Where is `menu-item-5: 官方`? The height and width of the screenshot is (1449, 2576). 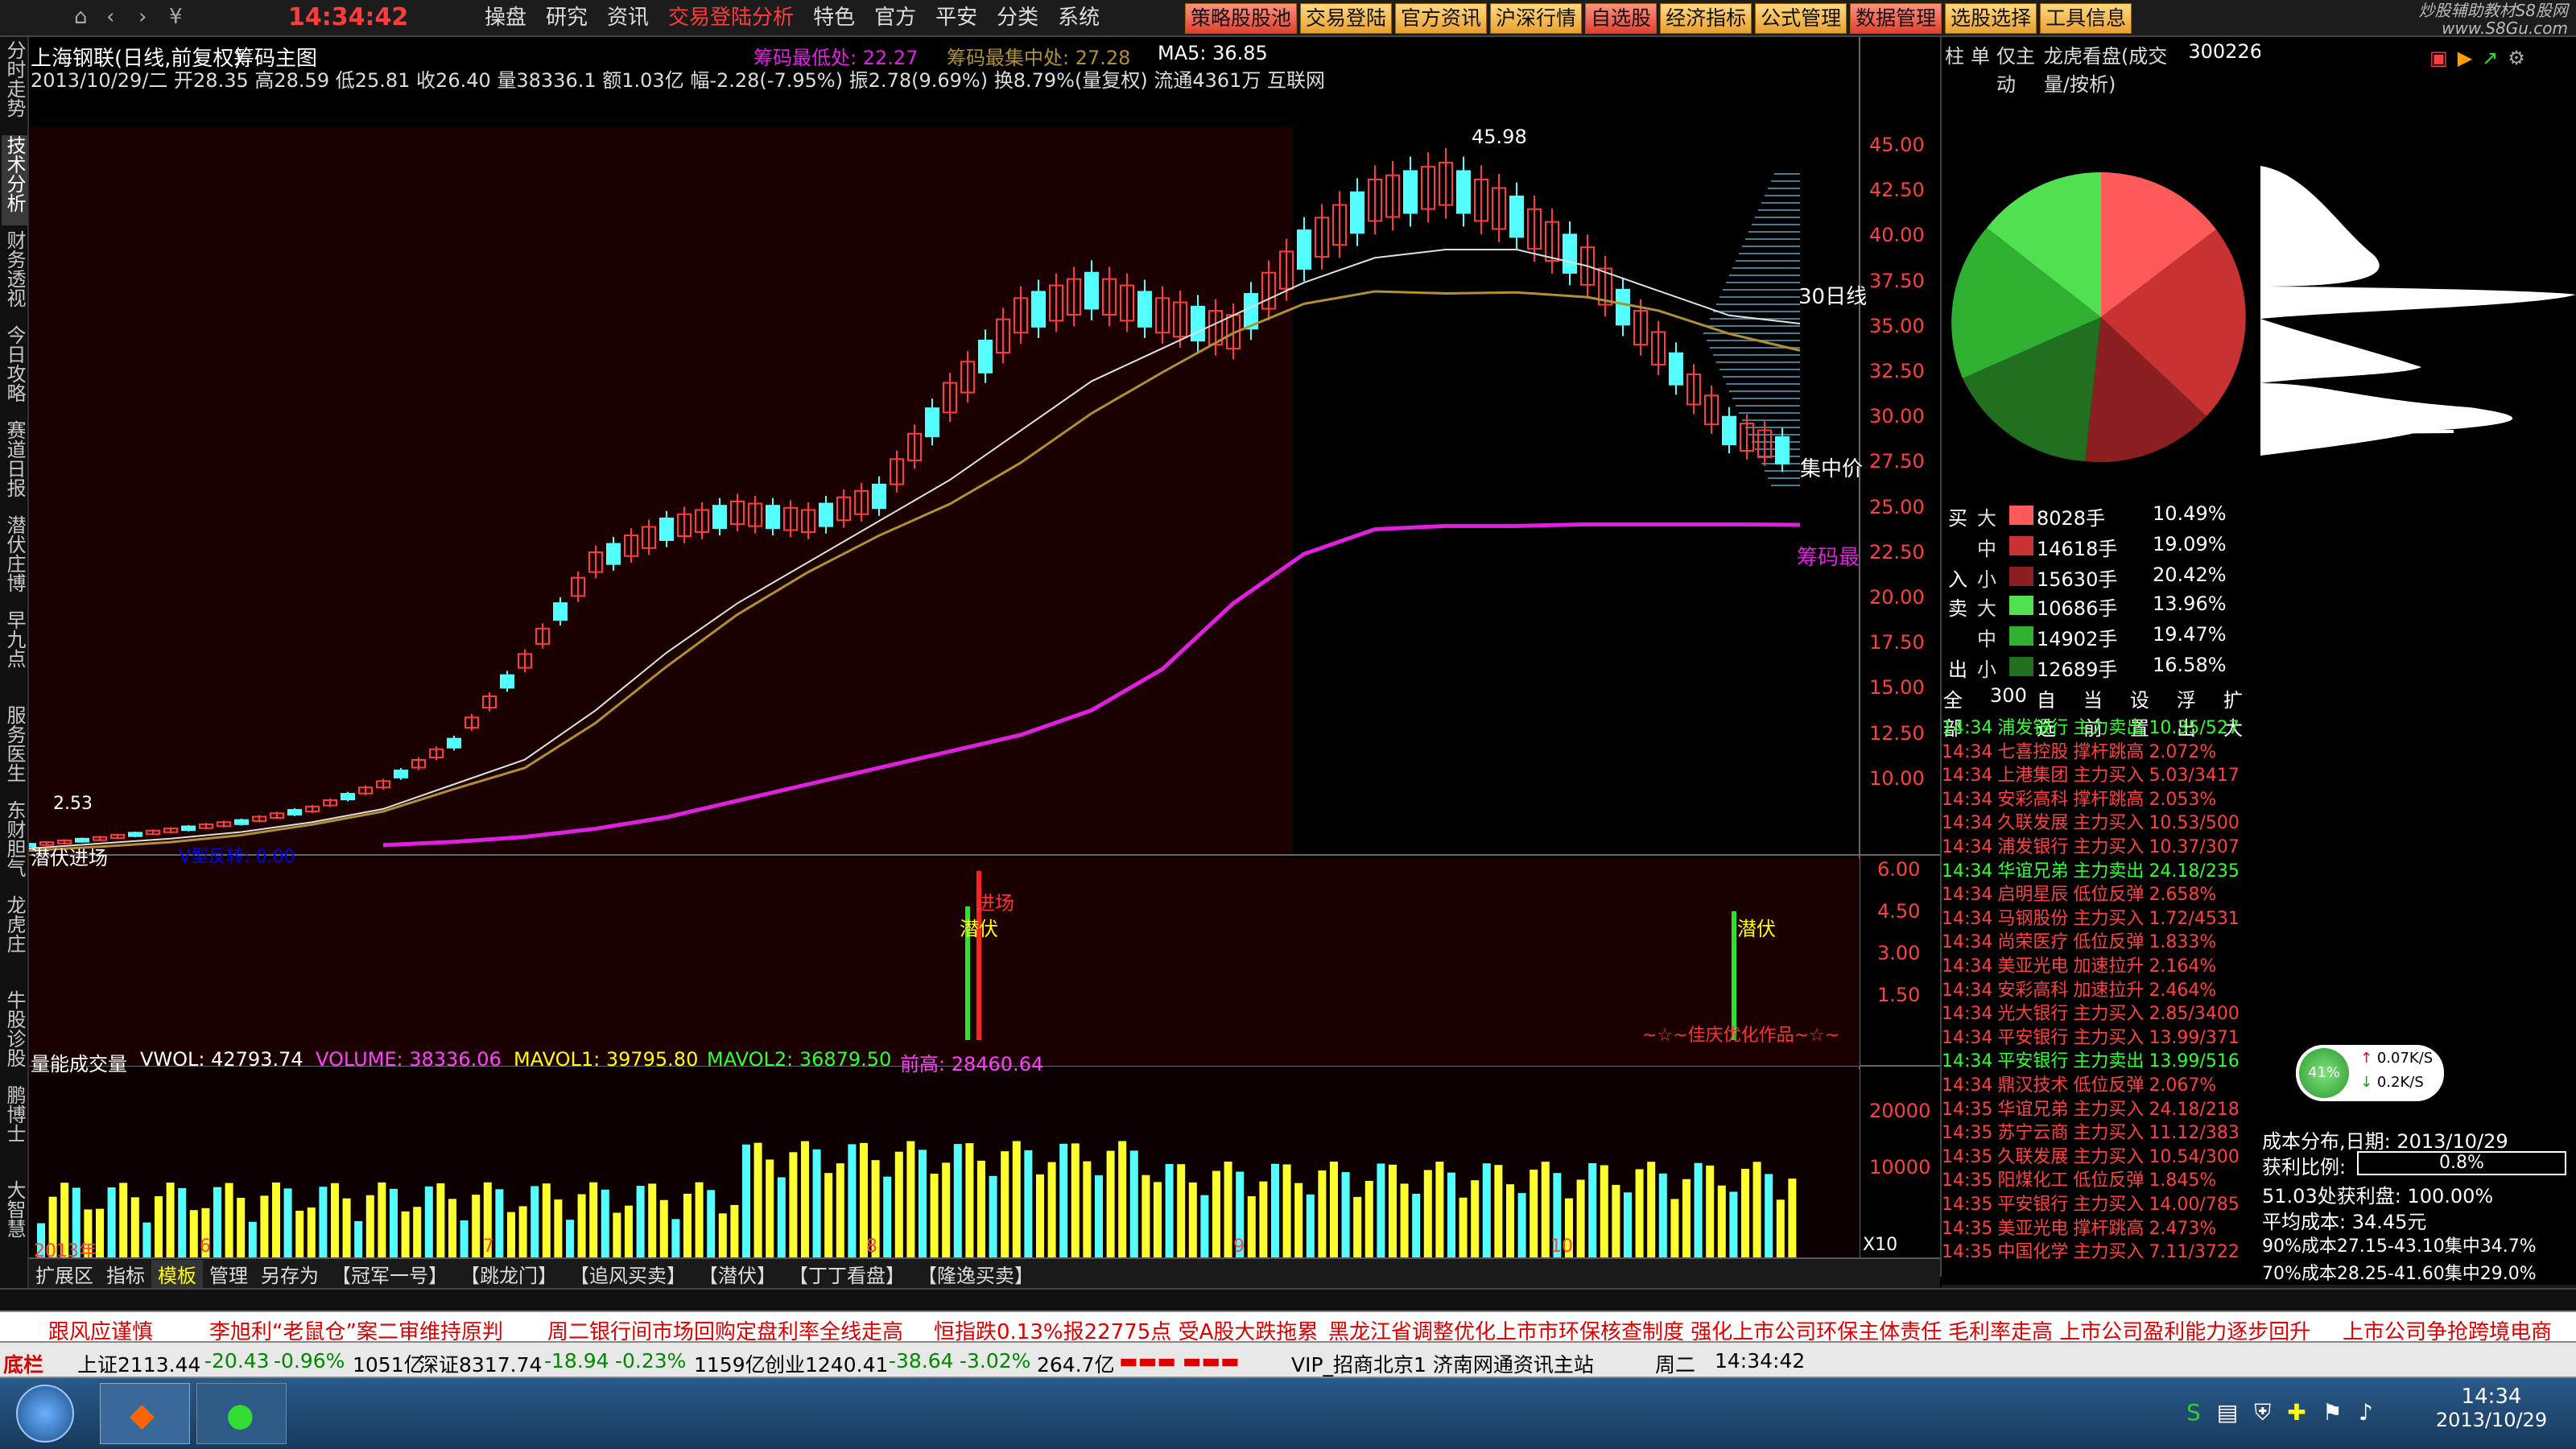 menu-item-5: 官方 is located at coordinates (895, 17).